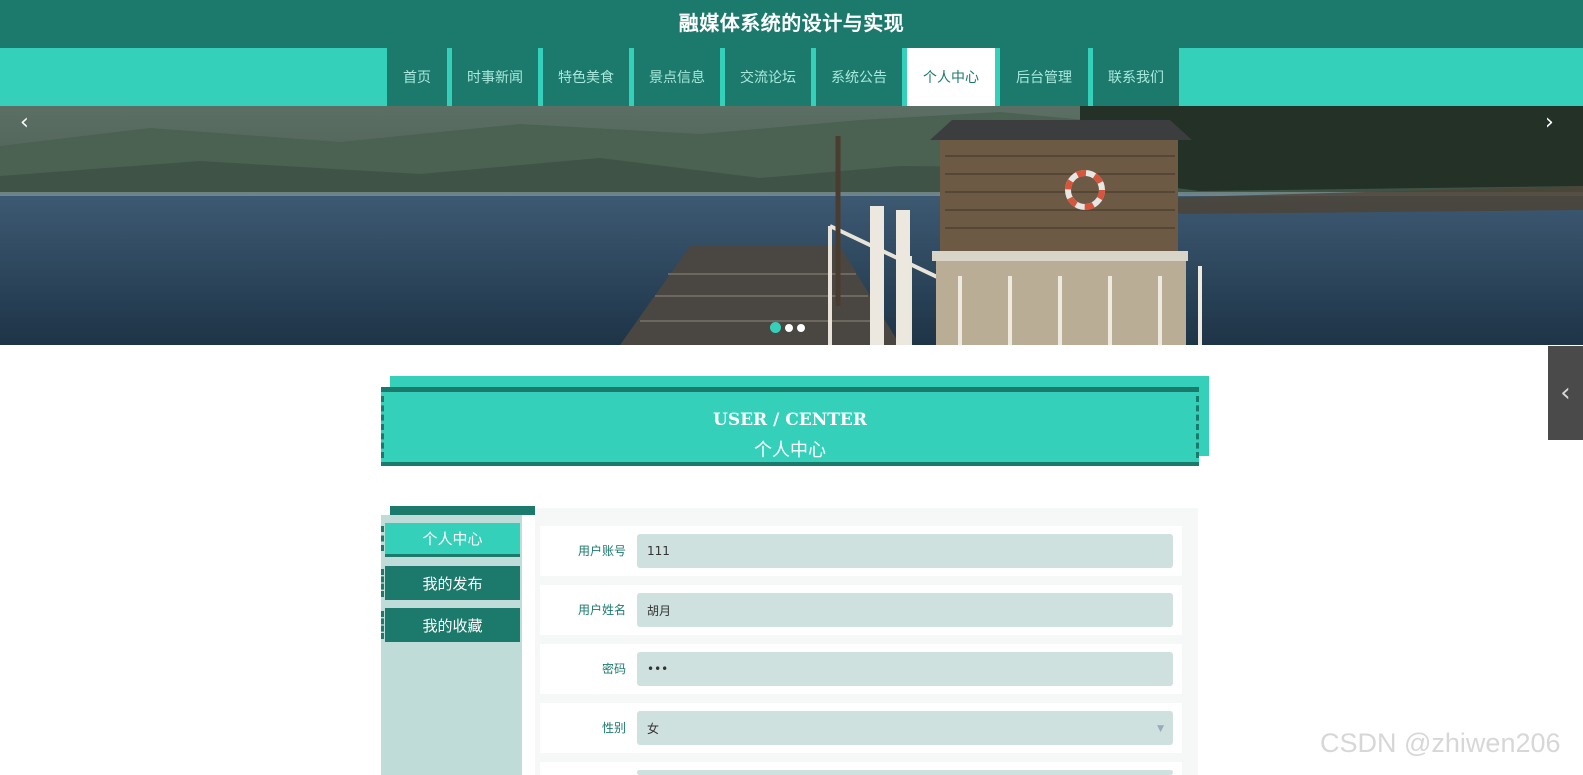 The width and height of the screenshot is (1583, 775). Describe the element at coordinates (417, 77) in the screenshot. I see `nav-item-home: 首页` at that location.